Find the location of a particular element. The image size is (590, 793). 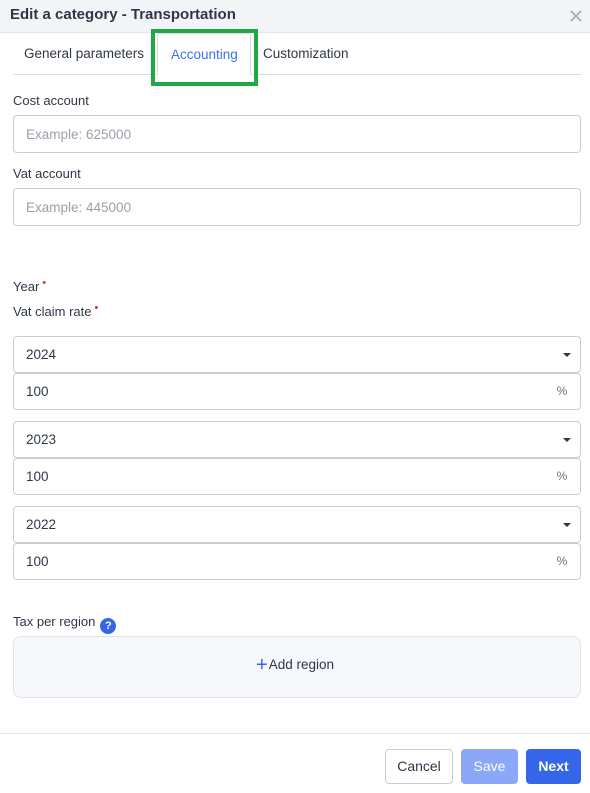

tab-accounting-label: Accounting is located at coordinates (204, 54).